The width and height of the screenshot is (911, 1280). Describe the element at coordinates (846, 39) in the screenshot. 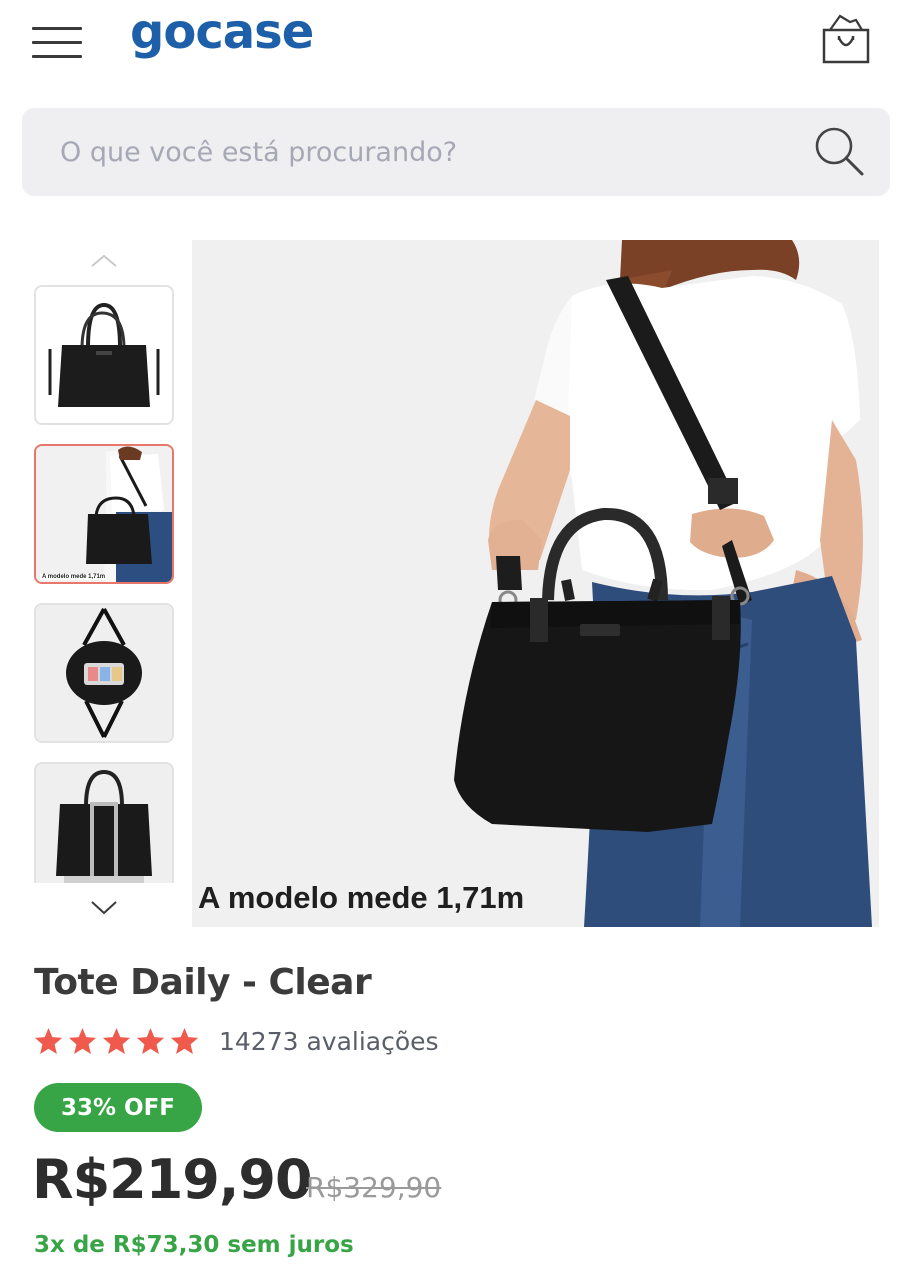

I see `shopping-bag-icon` at that location.